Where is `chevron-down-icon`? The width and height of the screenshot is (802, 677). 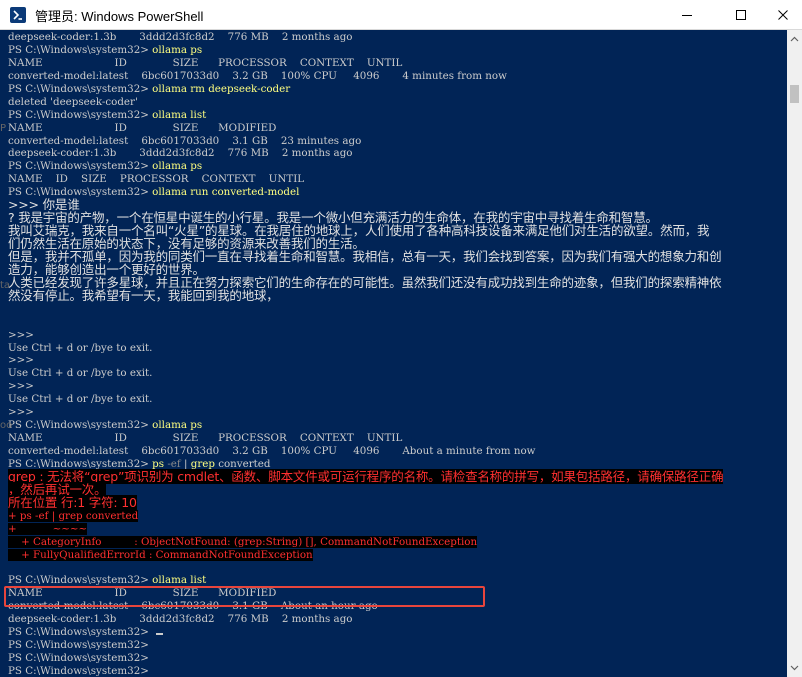
chevron-down-icon is located at coordinates (794, 668).